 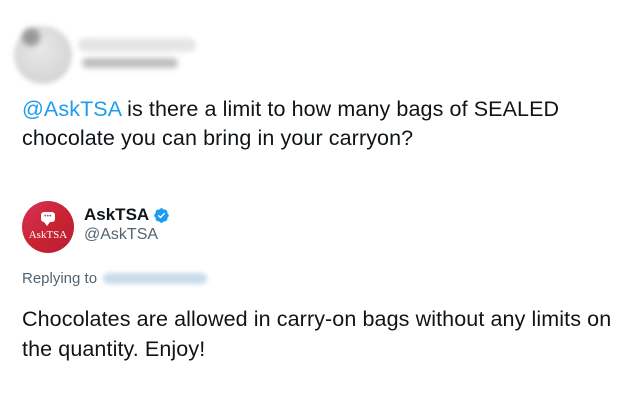 I want to click on reply-author-handle: @AskTSA, so click(x=121, y=235).